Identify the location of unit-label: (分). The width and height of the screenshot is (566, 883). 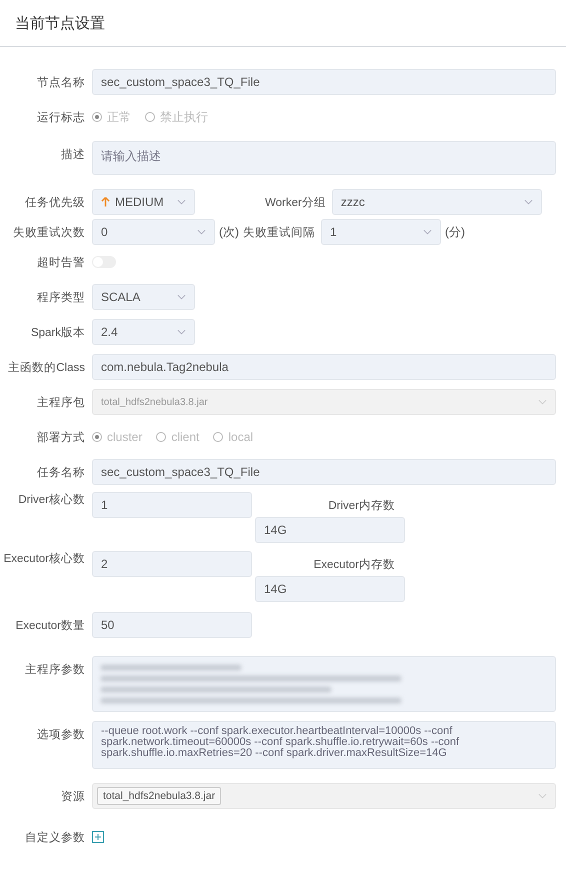
(455, 232).